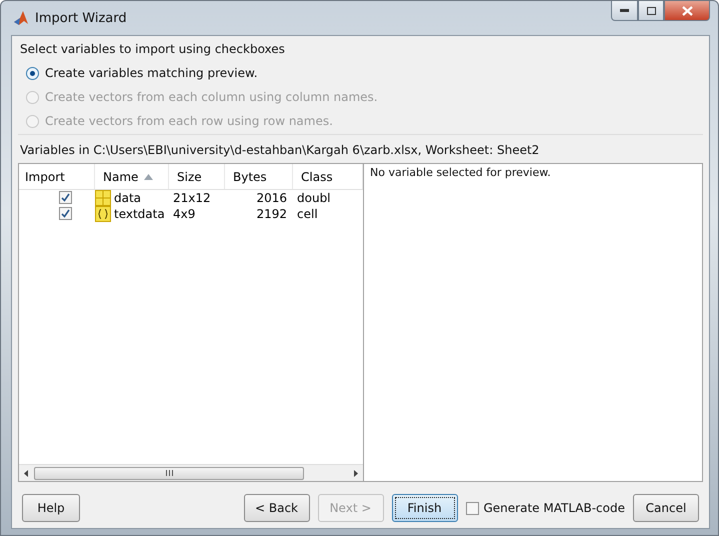 This screenshot has width=719, height=536. What do you see at coordinates (153, 49) in the screenshot?
I see `group-title: Select variables to import using checkboxes` at bounding box center [153, 49].